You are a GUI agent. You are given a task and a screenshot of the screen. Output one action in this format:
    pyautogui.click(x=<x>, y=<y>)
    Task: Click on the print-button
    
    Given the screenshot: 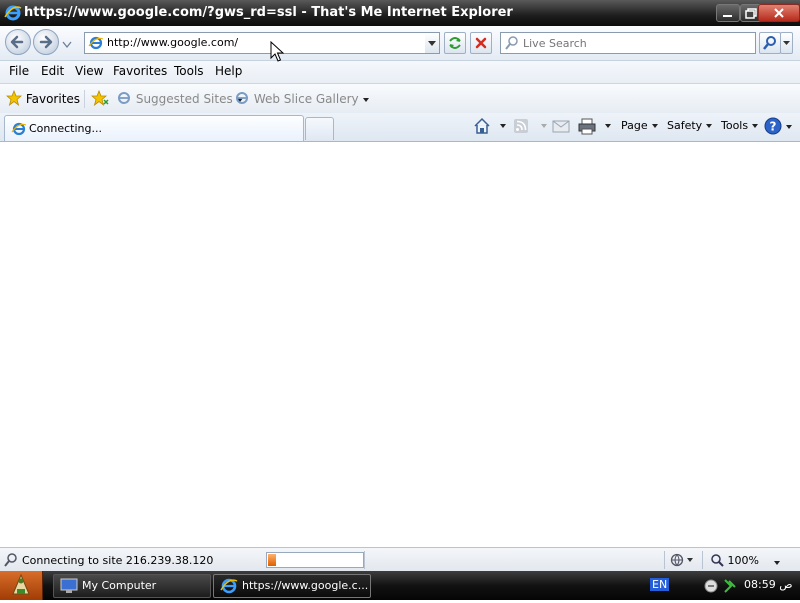 What is the action you would take?
    pyautogui.click(x=587, y=127)
    